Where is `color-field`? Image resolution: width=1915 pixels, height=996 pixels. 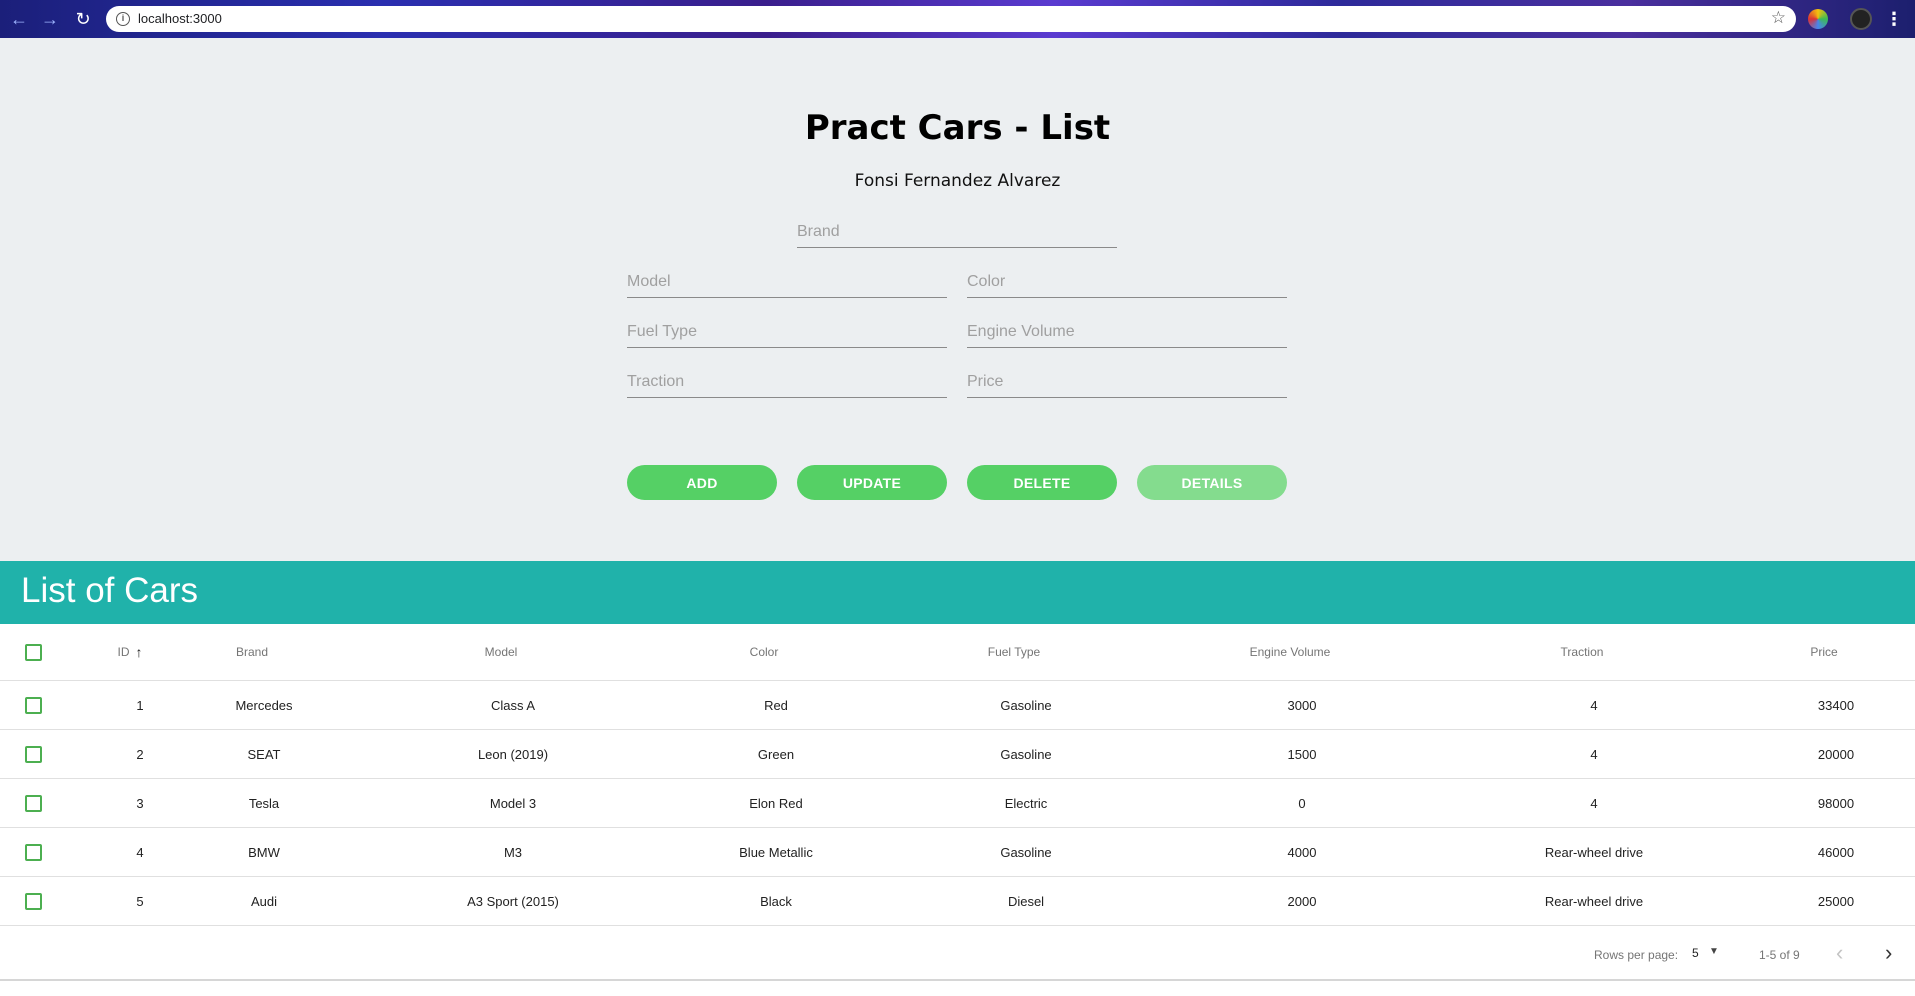
color-field is located at coordinates (1127, 281).